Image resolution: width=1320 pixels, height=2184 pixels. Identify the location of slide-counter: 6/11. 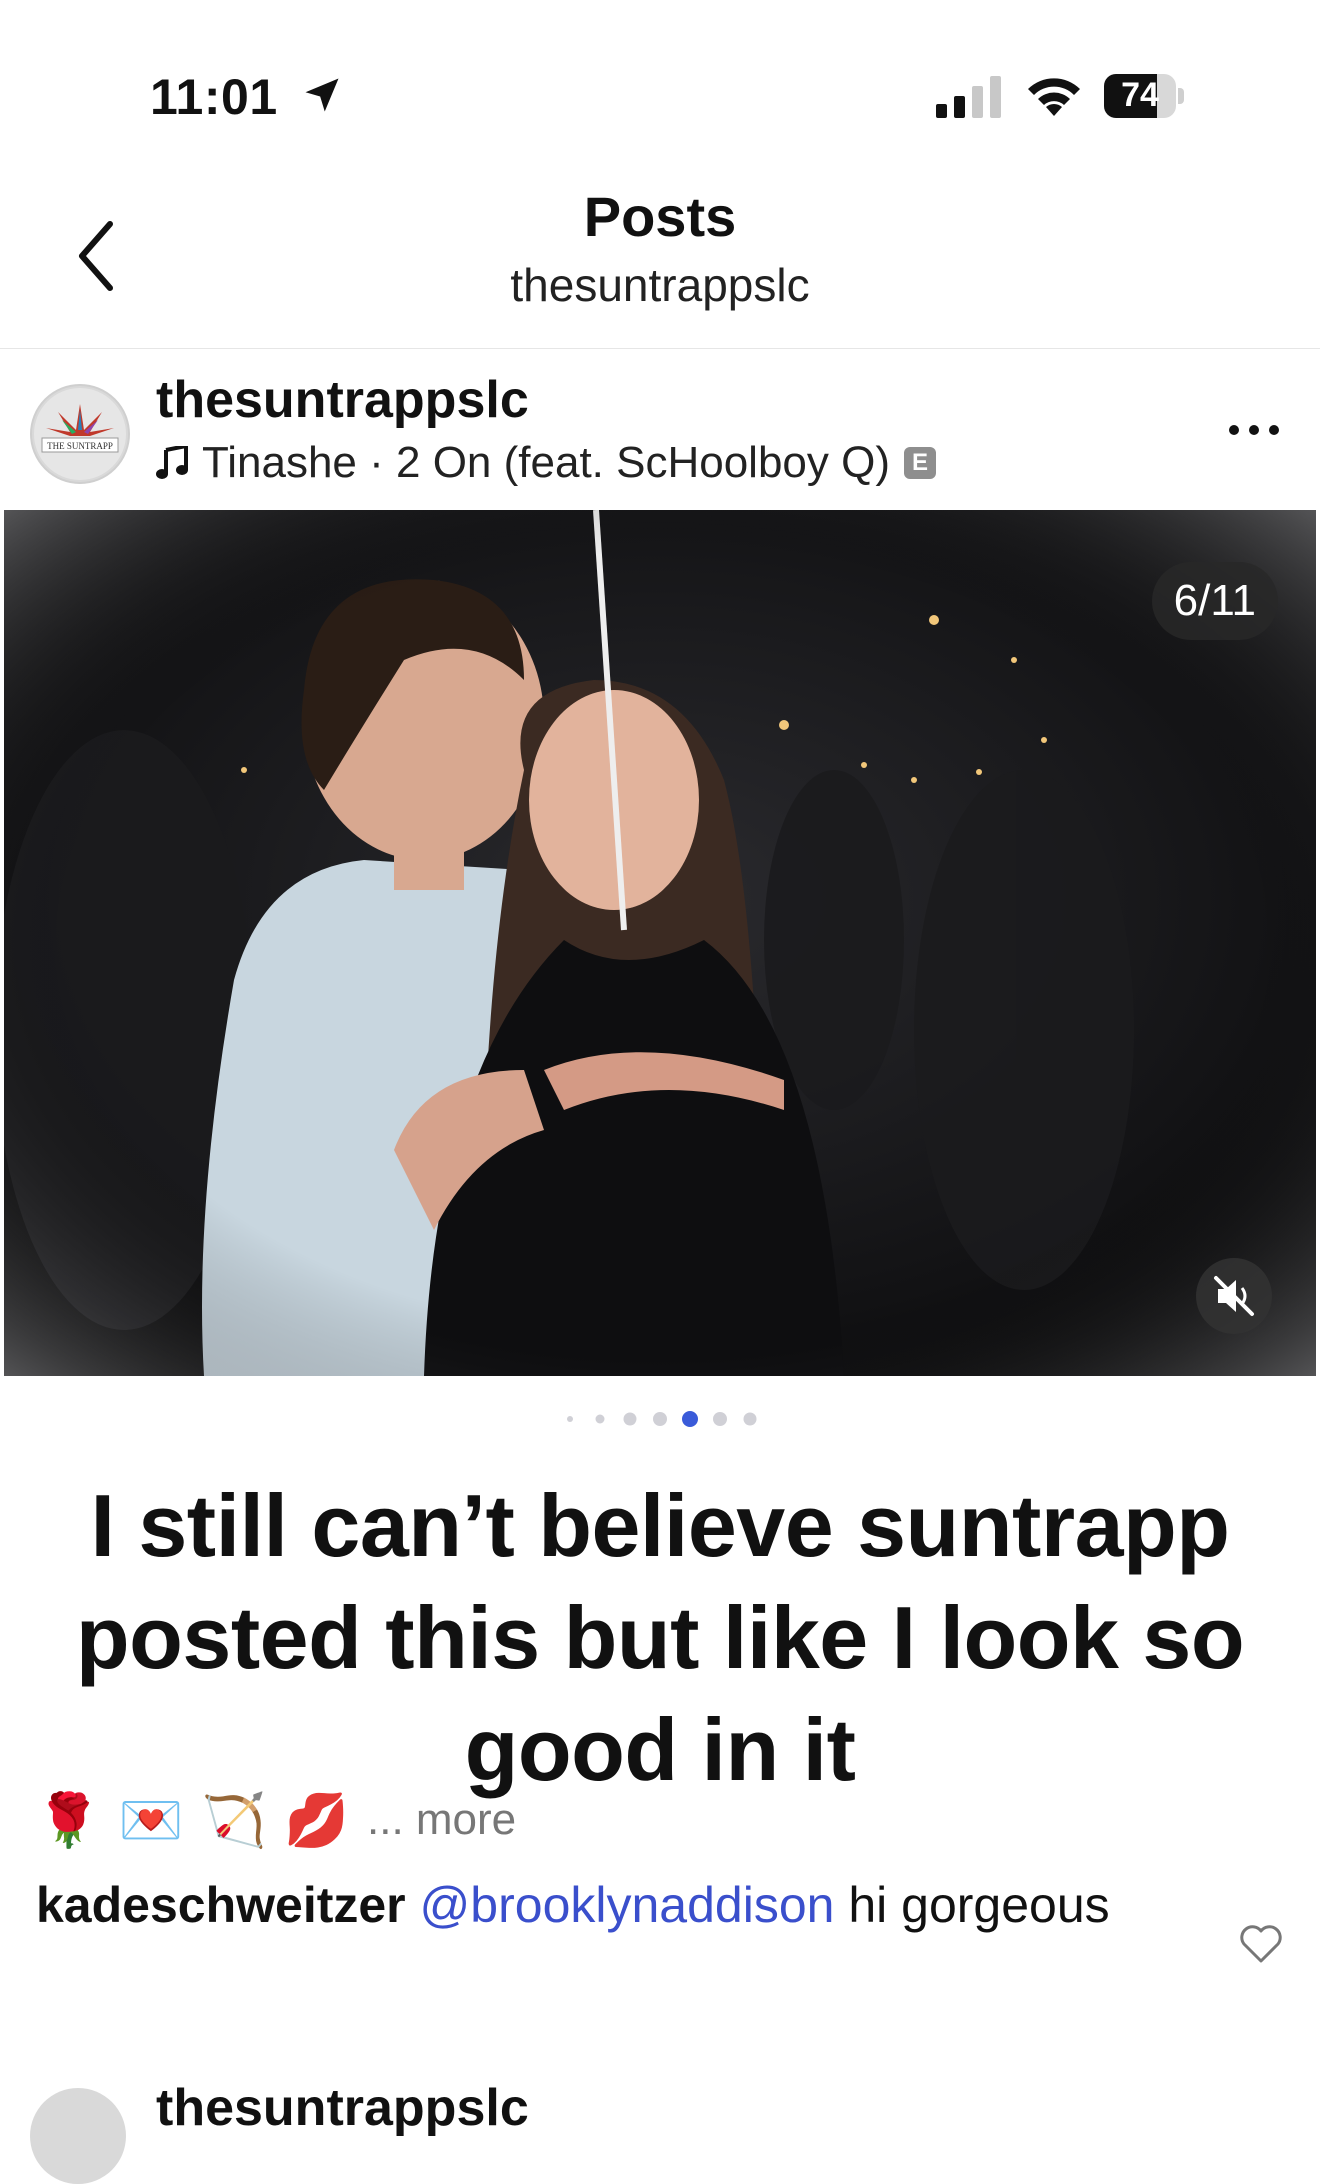
(1214, 601).